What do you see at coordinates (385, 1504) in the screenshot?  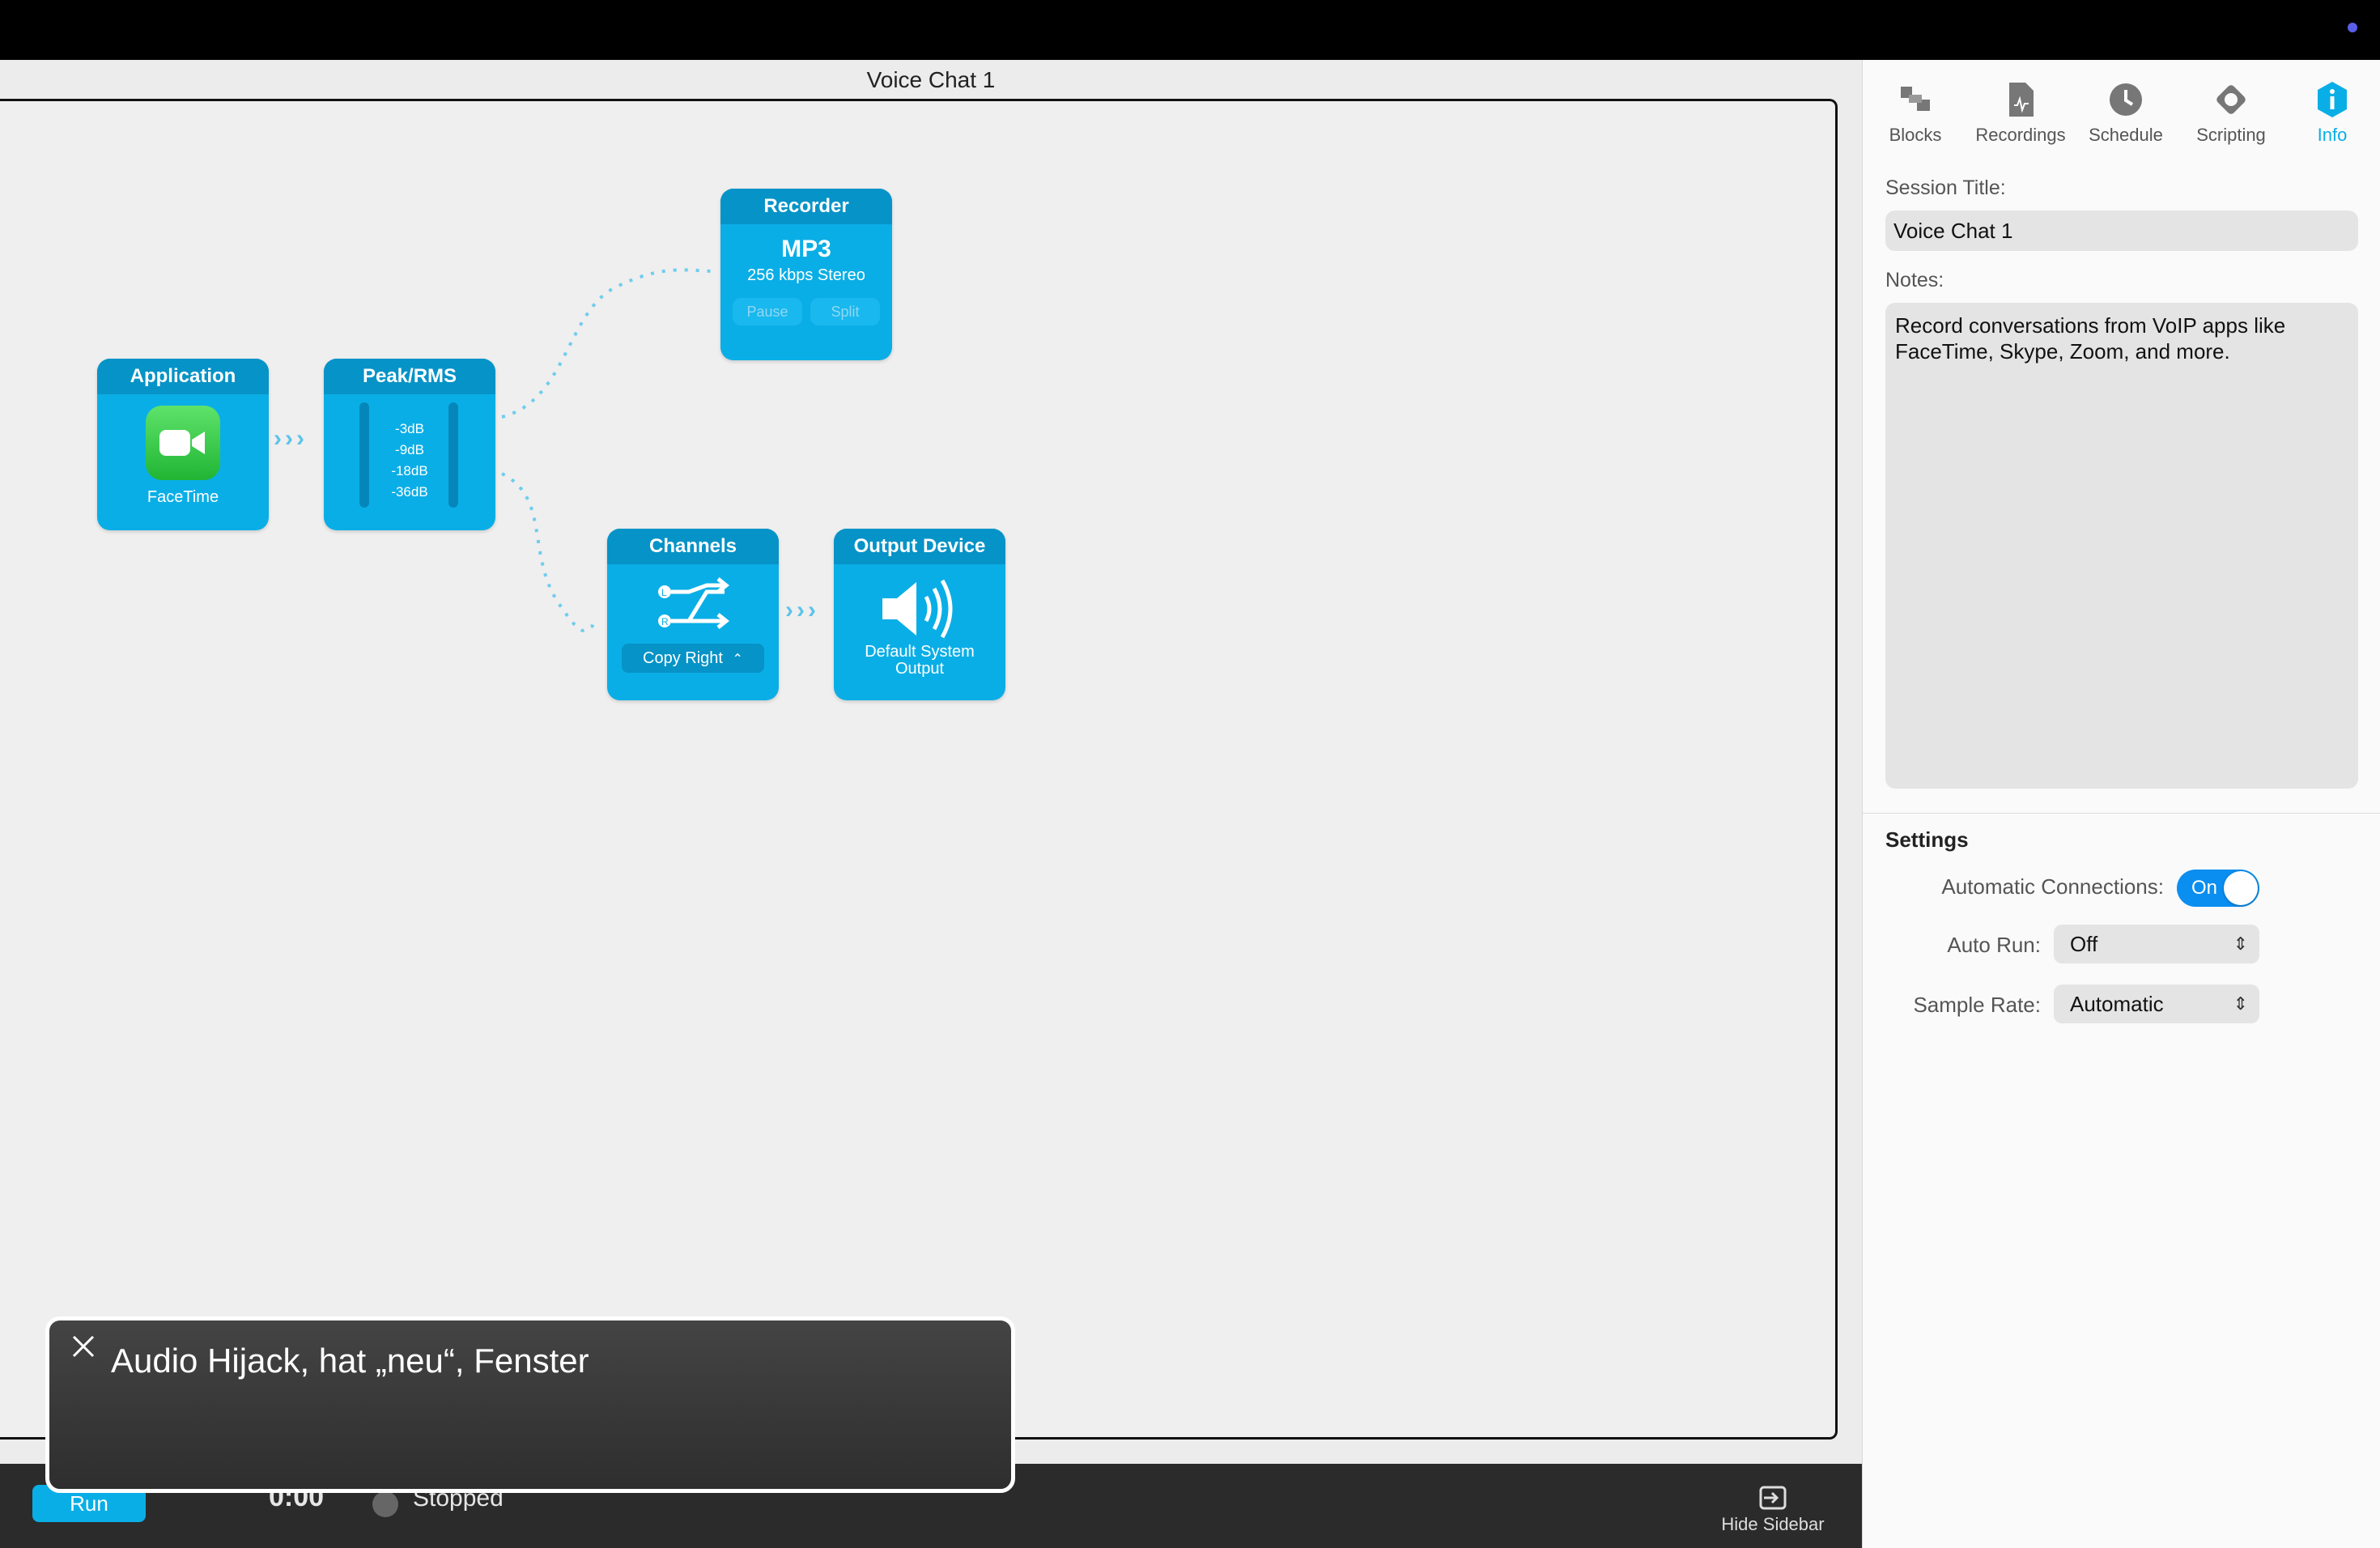 I see `status-indicator` at bounding box center [385, 1504].